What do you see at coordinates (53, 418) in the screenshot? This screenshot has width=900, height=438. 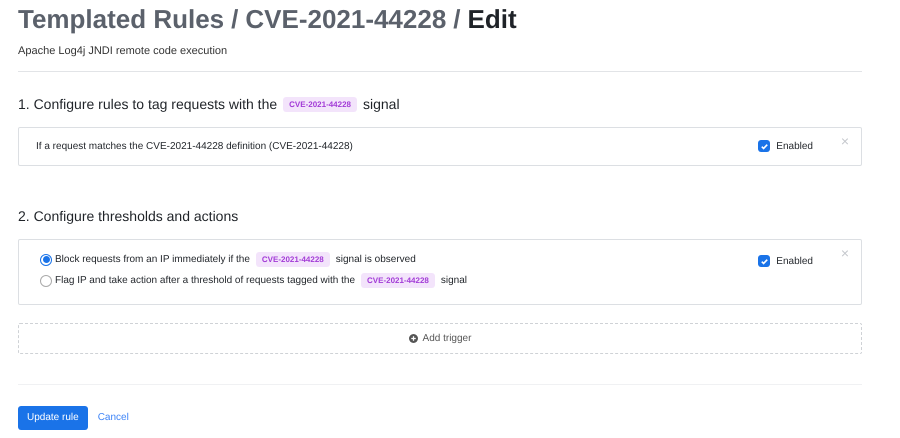 I see `update-rule-button: Update rule` at bounding box center [53, 418].